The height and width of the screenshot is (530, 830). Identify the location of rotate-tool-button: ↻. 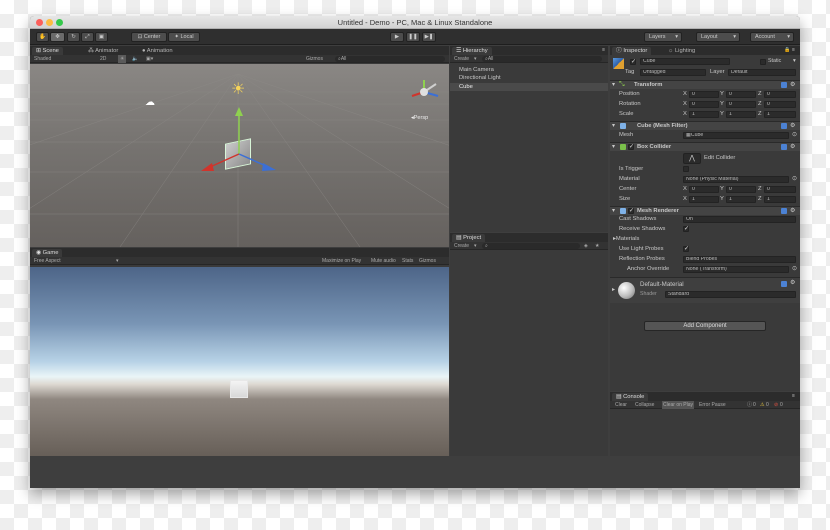
(73, 37).